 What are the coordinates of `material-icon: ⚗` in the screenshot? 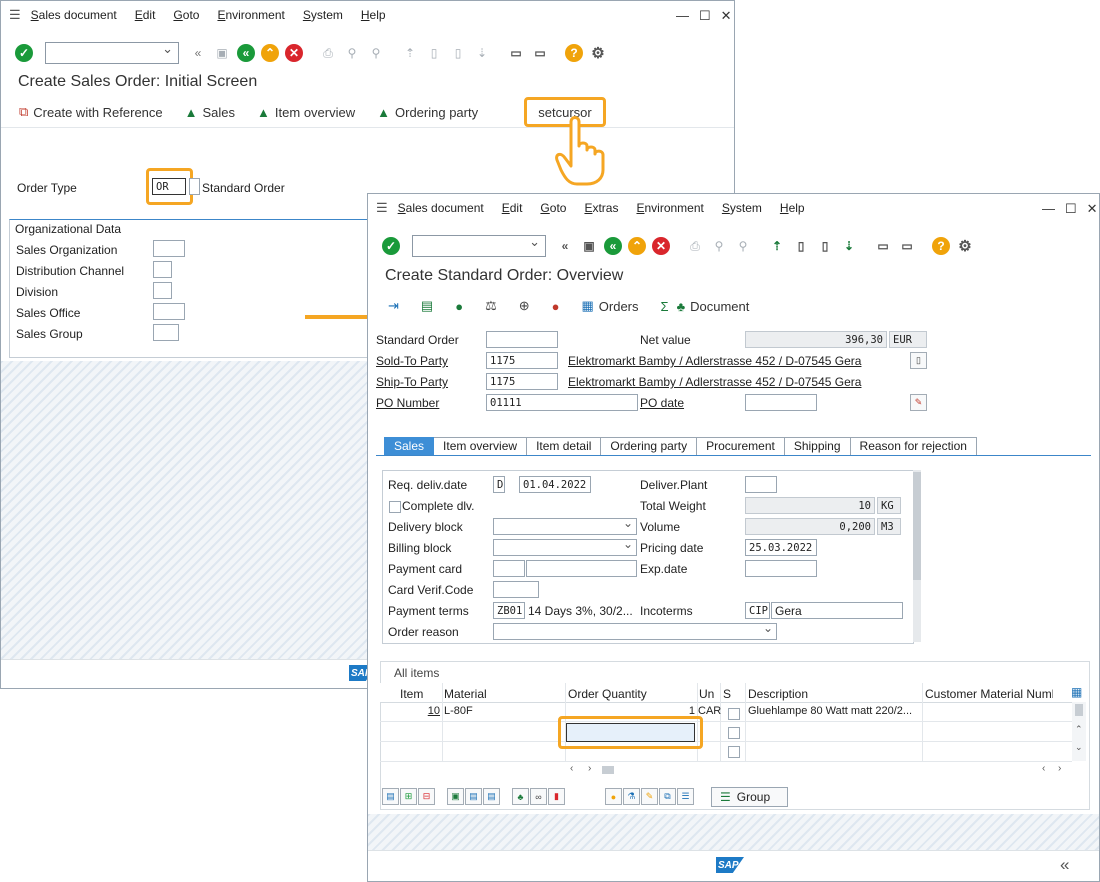 It's located at (631, 796).